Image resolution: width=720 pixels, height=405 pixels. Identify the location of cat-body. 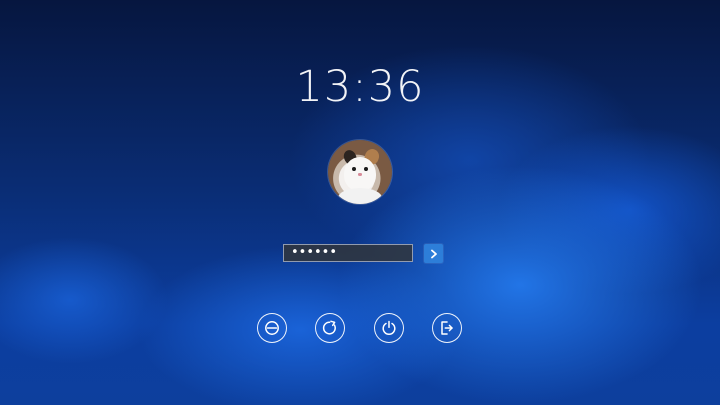
(360, 196).